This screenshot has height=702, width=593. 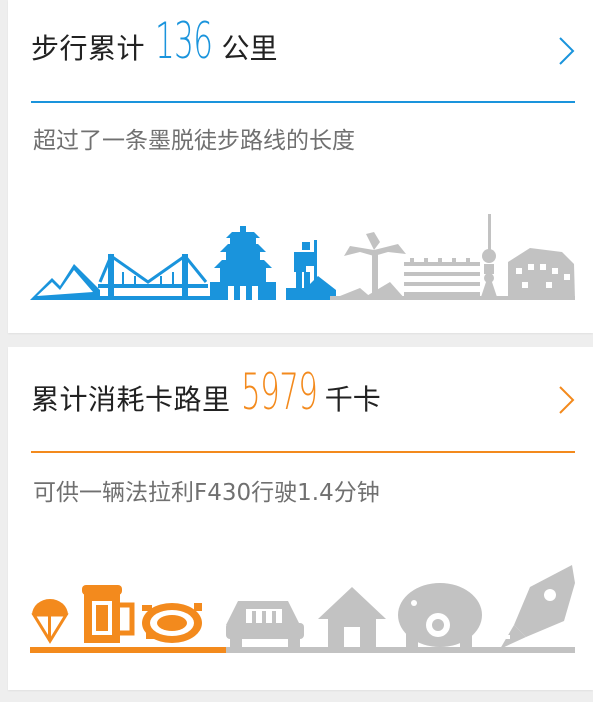 I want to click on card-header: 累计消耗卡路里 5979 千卡, so click(x=303, y=397).